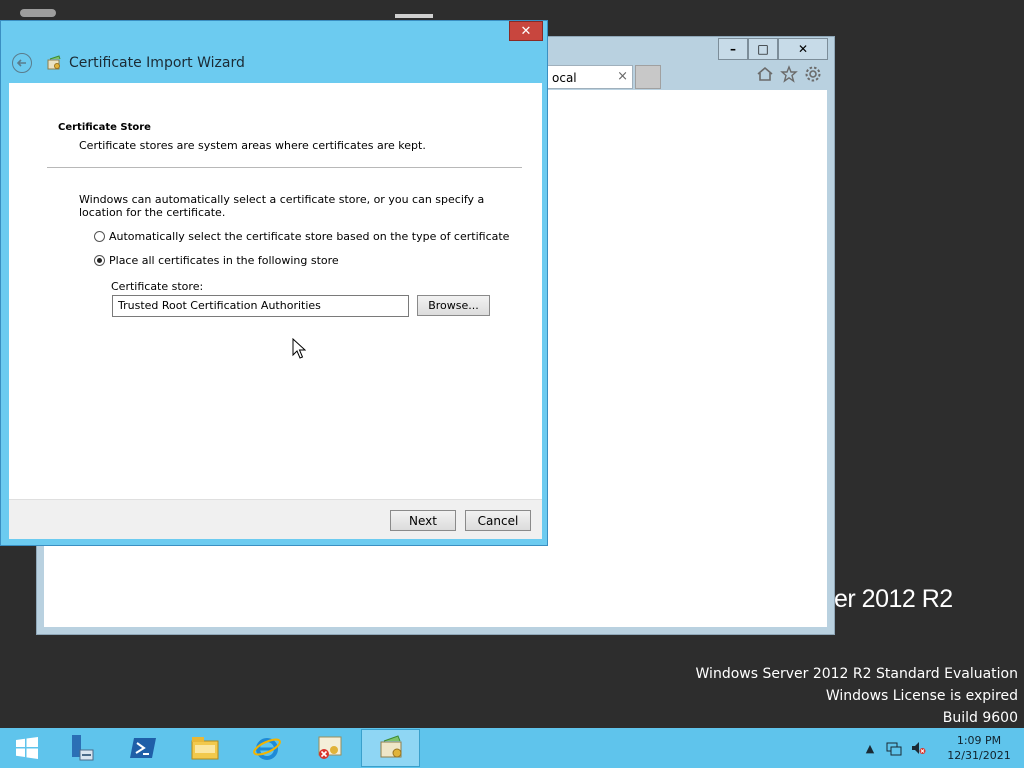 The height and width of the screenshot is (768, 1024). Describe the element at coordinates (260, 306) in the screenshot. I see `certificate-store-field: Trusted Root Certification Authorities` at that location.